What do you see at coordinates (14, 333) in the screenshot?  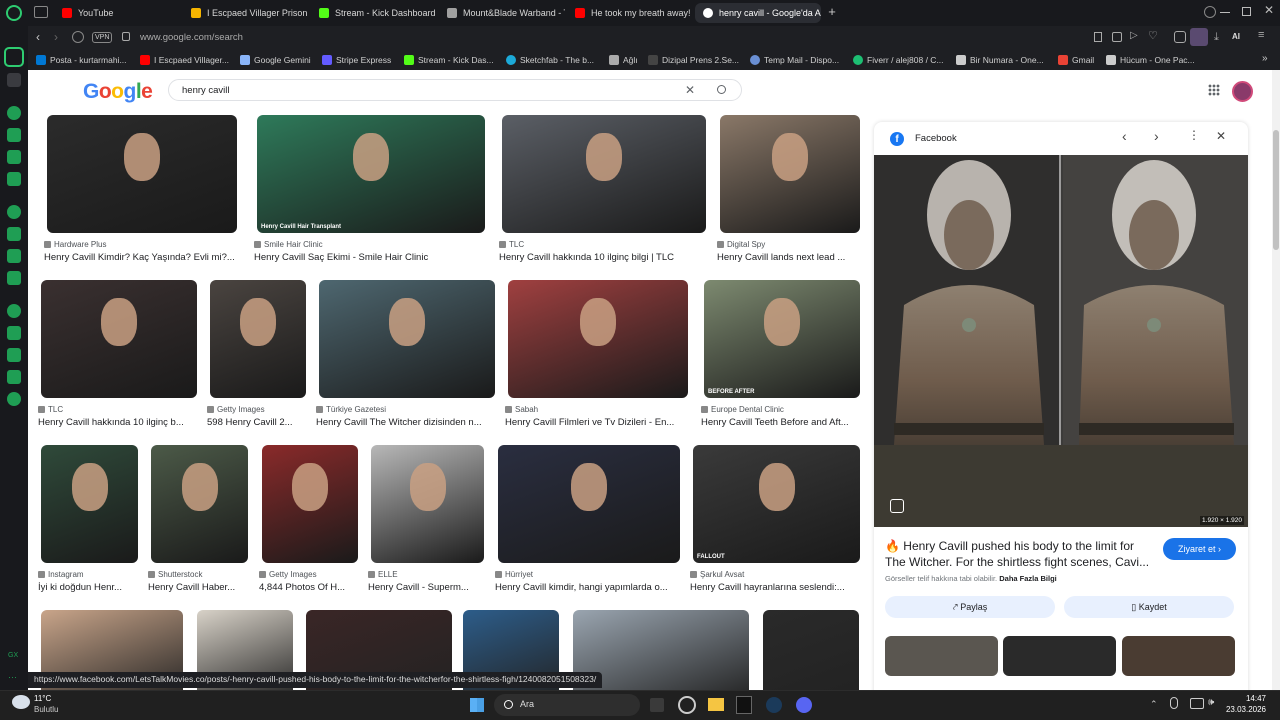 I see `history-icon` at bounding box center [14, 333].